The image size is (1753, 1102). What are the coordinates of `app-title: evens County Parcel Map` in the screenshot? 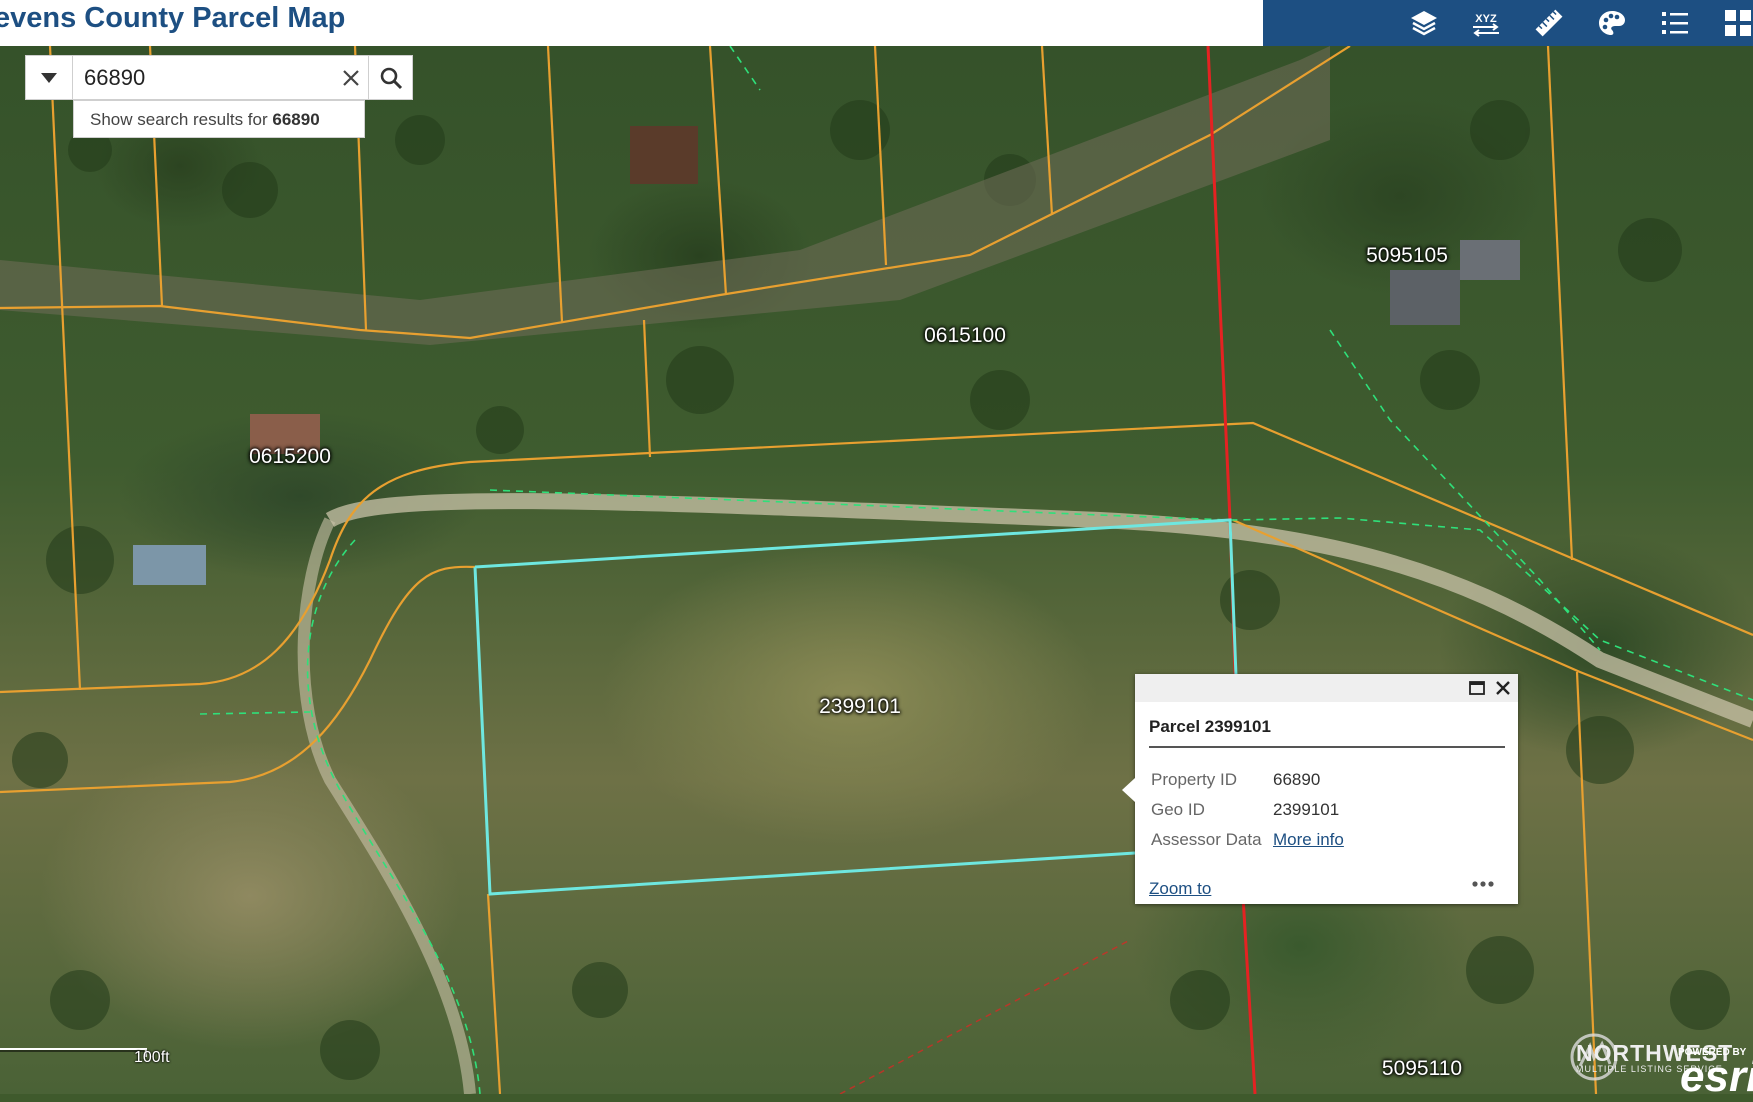 It's located at (173, 18).